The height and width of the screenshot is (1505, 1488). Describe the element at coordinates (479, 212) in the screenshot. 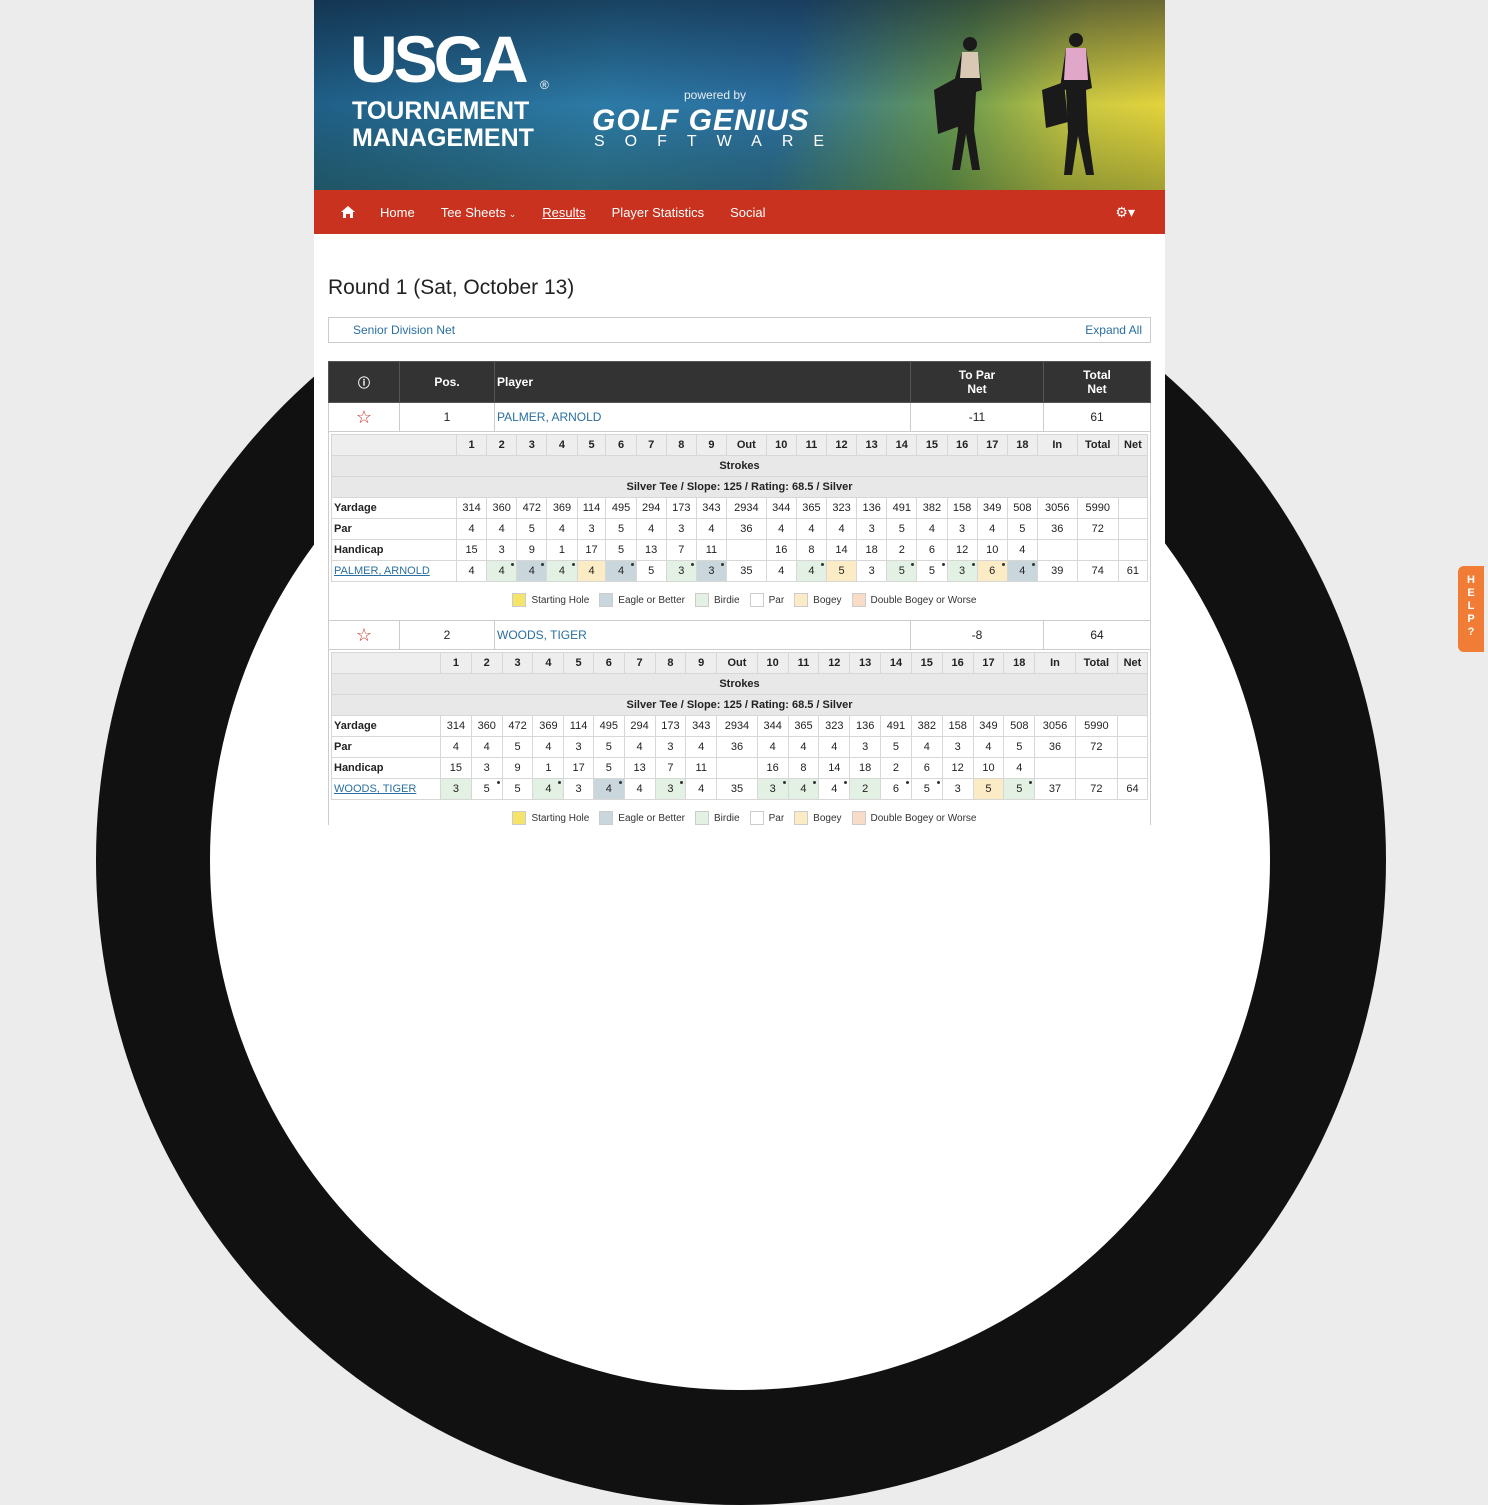

I see `nav-tee-sheets: Tee Sheets ⌄` at that location.